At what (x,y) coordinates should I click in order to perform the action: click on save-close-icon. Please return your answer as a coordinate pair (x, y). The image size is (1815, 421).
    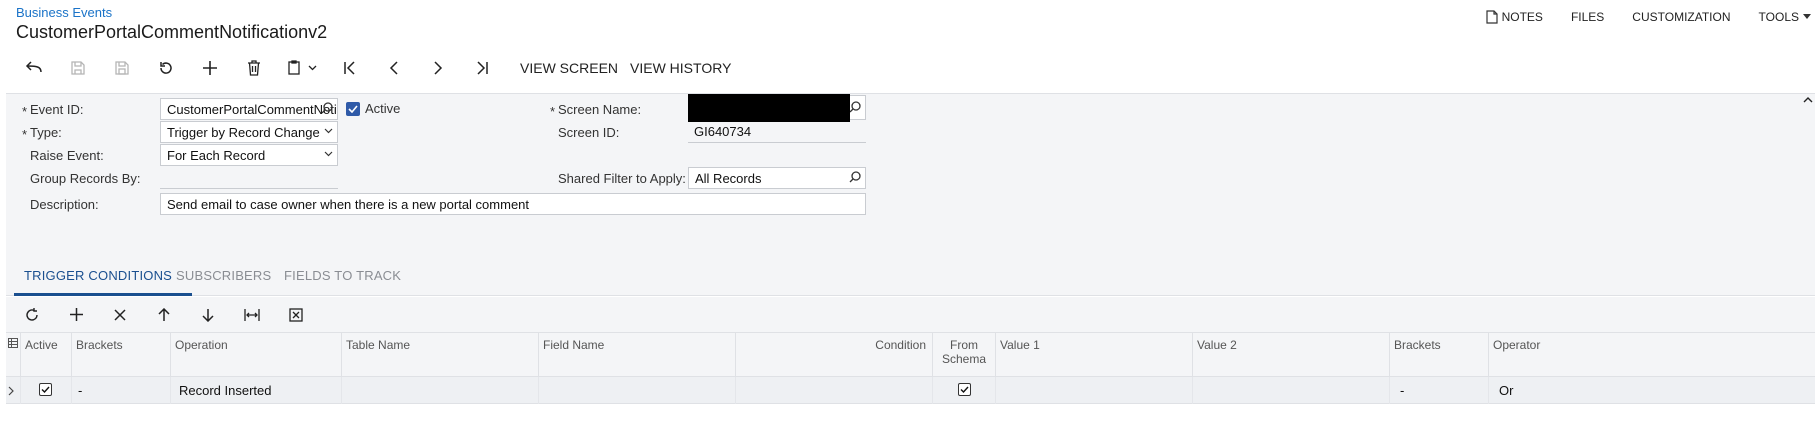
    Looking at the image, I should click on (78, 68).